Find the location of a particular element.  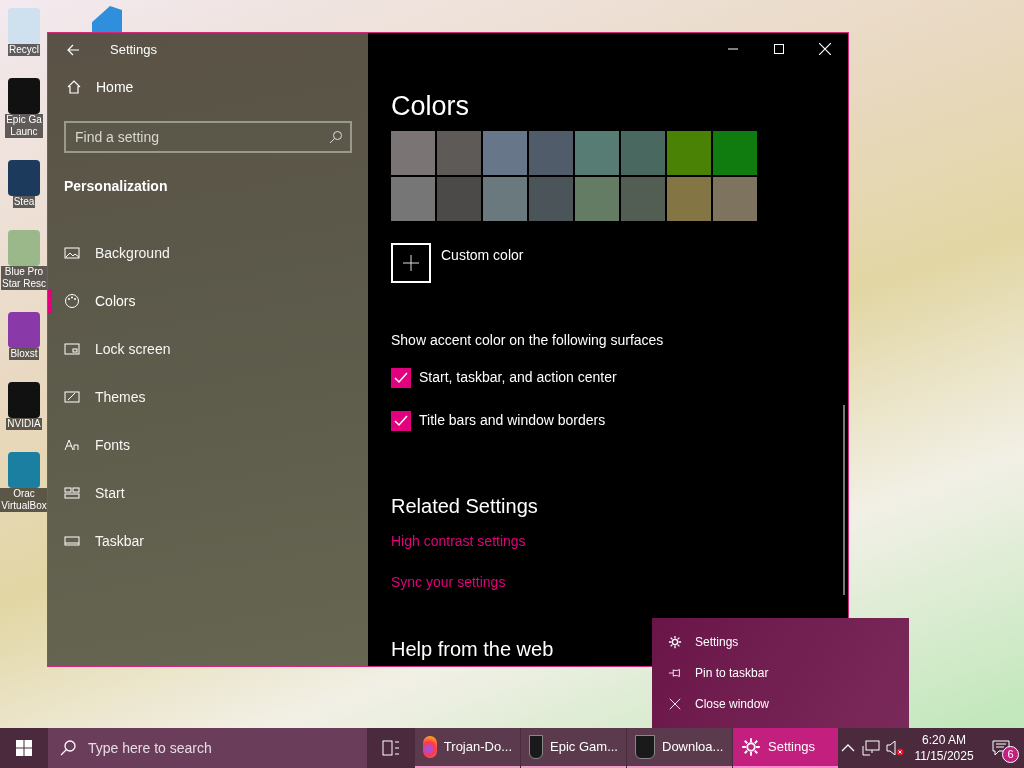

icon-label: Blue Pro Star Resc is located at coordinates (24, 278).